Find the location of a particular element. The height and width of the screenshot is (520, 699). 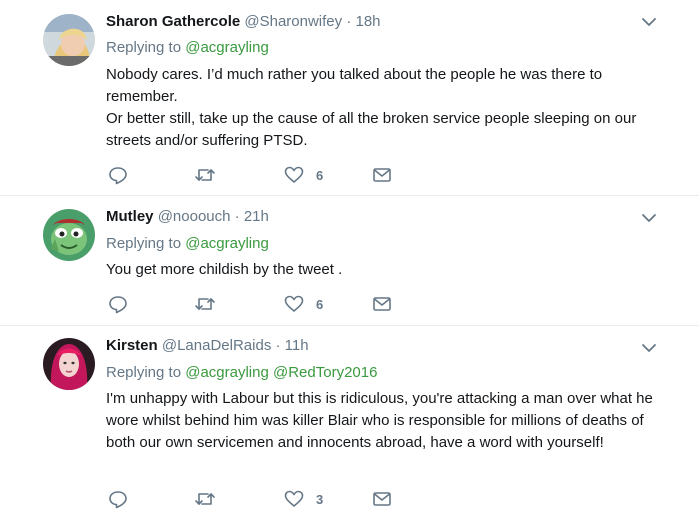

author-handle: @LanaDelRaids is located at coordinates (216, 345).